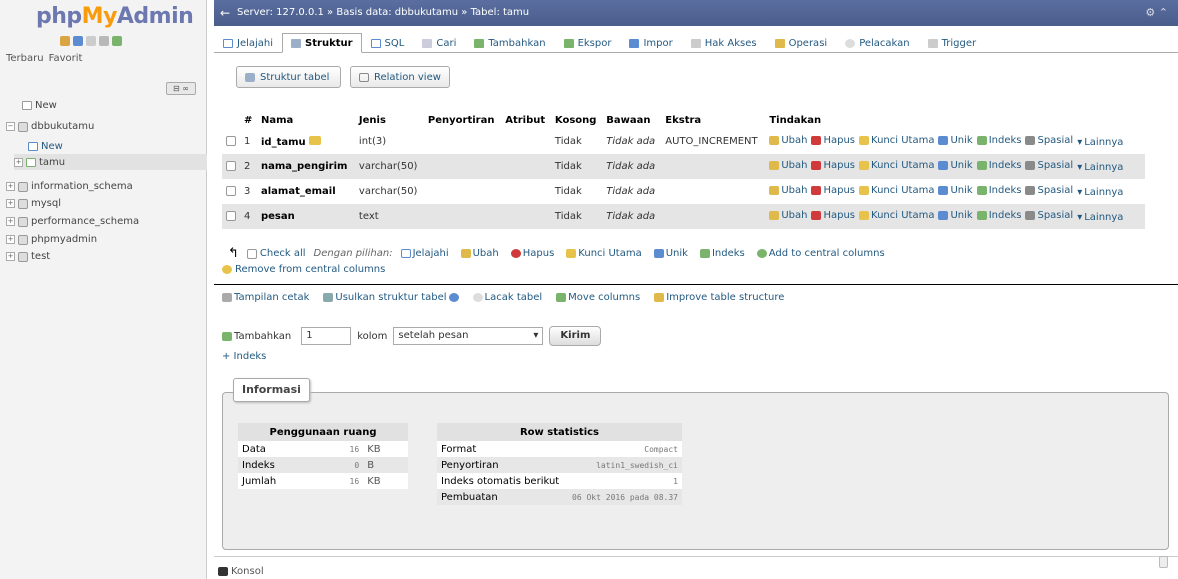 This screenshot has width=1178, height=579. I want to click on topbar-settings-icons: ⚙ ⌃, so click(1156, 12).